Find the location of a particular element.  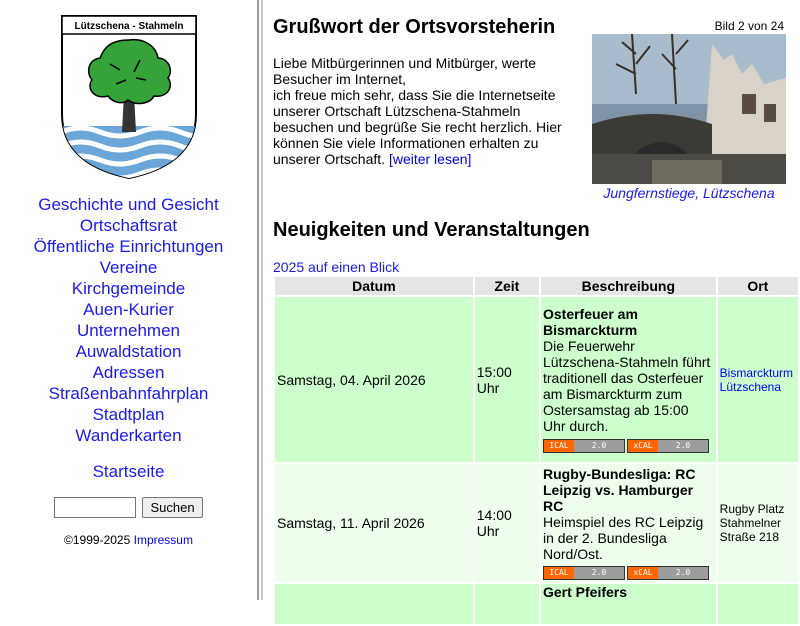

table-header-row: Datum Zeit Beschreibung Ort is located at coordinates (536, 286).